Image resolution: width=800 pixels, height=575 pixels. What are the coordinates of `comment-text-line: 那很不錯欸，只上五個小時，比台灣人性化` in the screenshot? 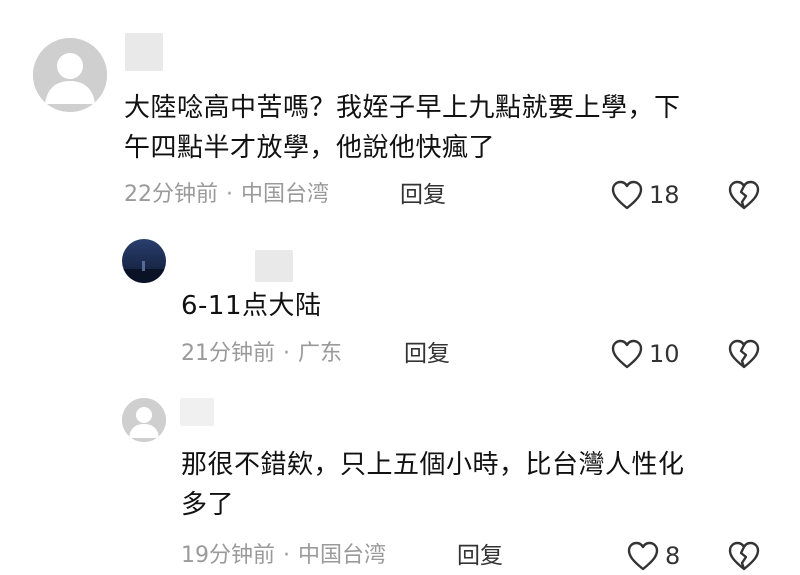 It's located at (433, 465).